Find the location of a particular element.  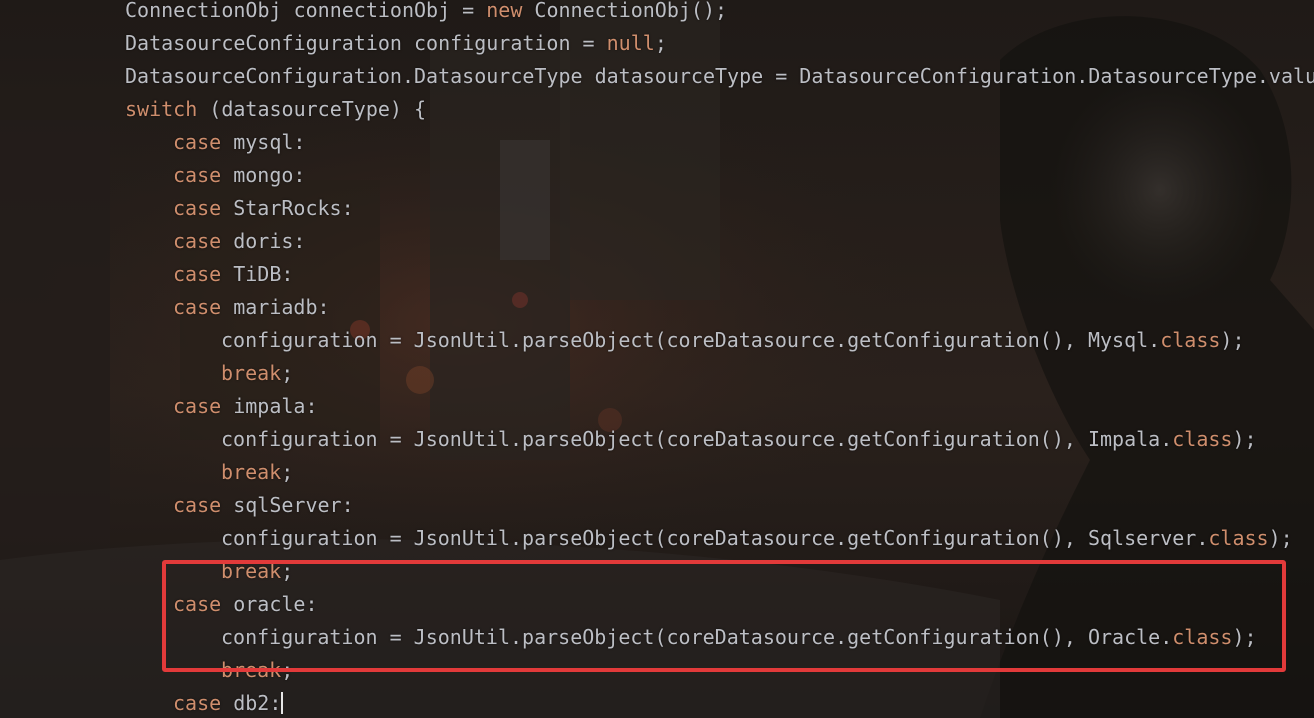

highlight-annotation-box is located at coordinates (724, 616).